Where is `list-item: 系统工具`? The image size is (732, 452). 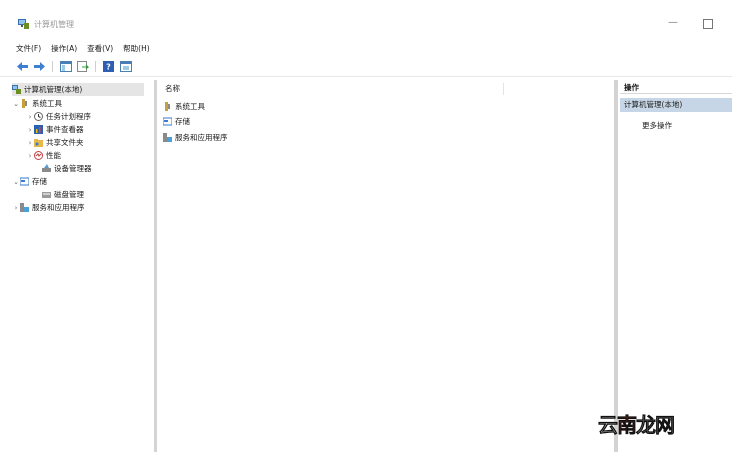 list-item: 系统工具 is located at coordinates (184, 106).